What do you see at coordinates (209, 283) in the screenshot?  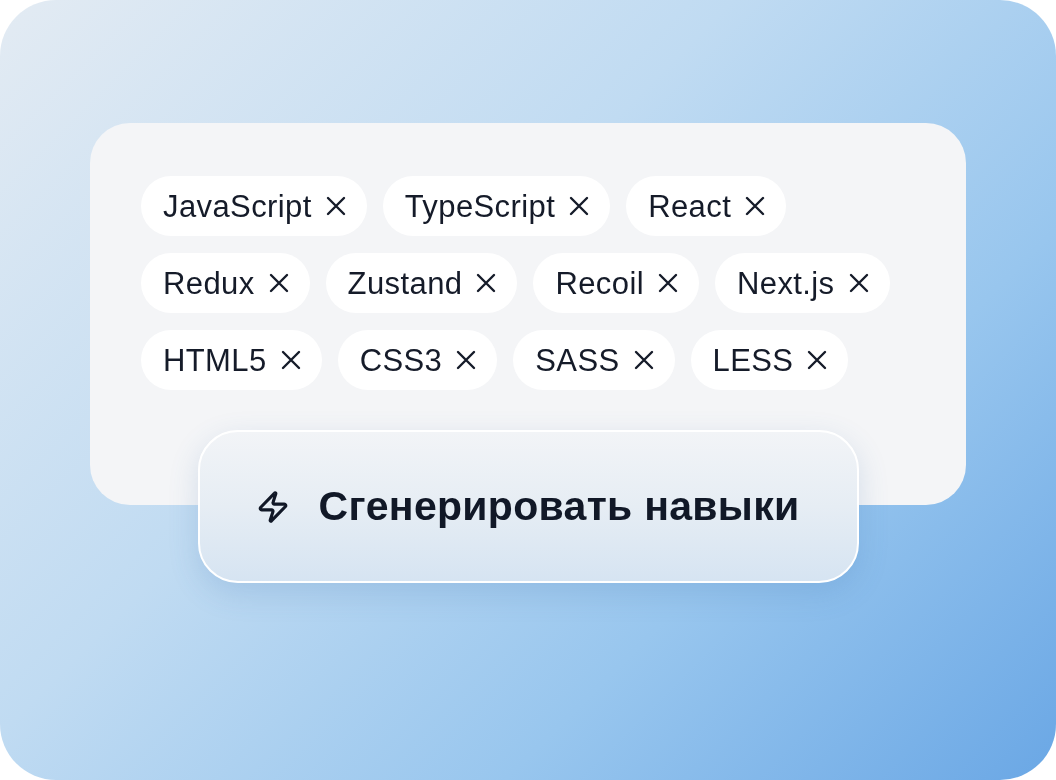 I see `tag-label: Redux` at bounding box center [209, 283].